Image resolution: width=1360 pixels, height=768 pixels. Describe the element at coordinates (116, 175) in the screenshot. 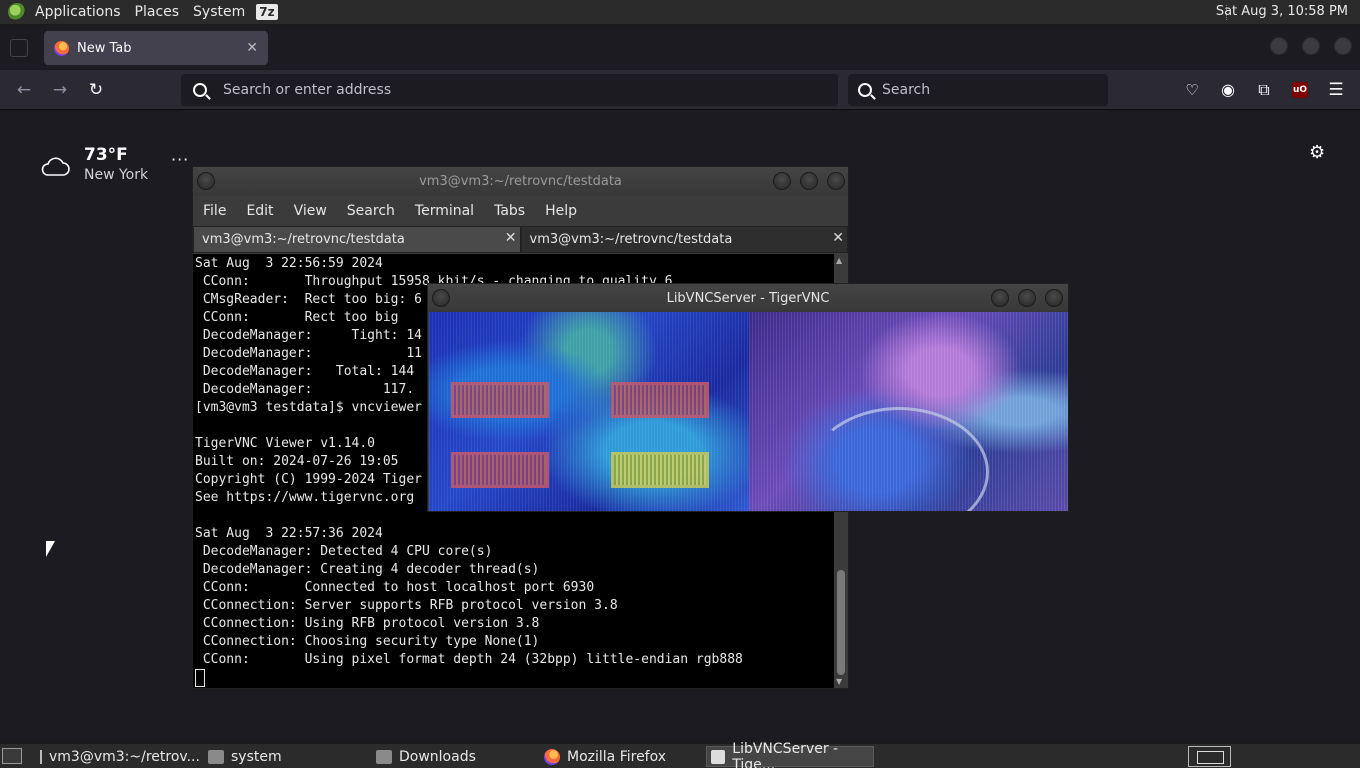

I see `weather-city: New York` at that location.